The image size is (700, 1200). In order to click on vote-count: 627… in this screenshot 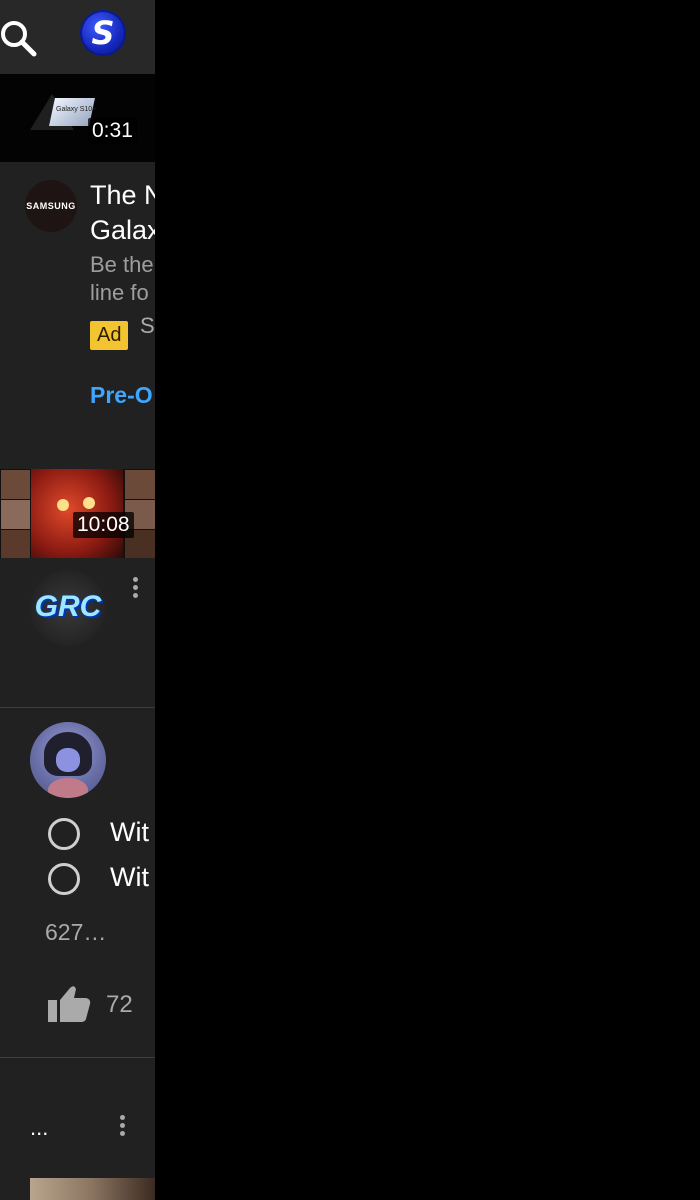, I will do `click(76, 932)`.